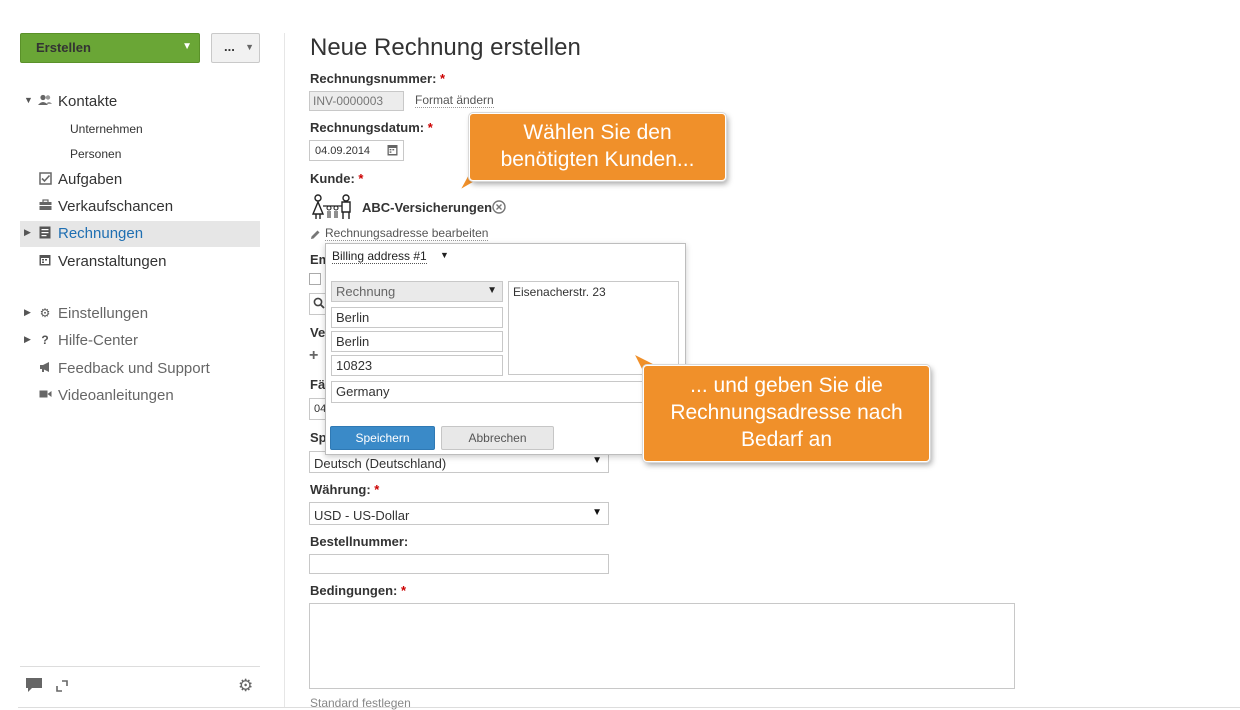 The height and width of the screenshot is (710, 1240). What do you see at coordinates (505, 392) in the screenshot?
I see `country-field: Germany` at bounding box center [505, 392].